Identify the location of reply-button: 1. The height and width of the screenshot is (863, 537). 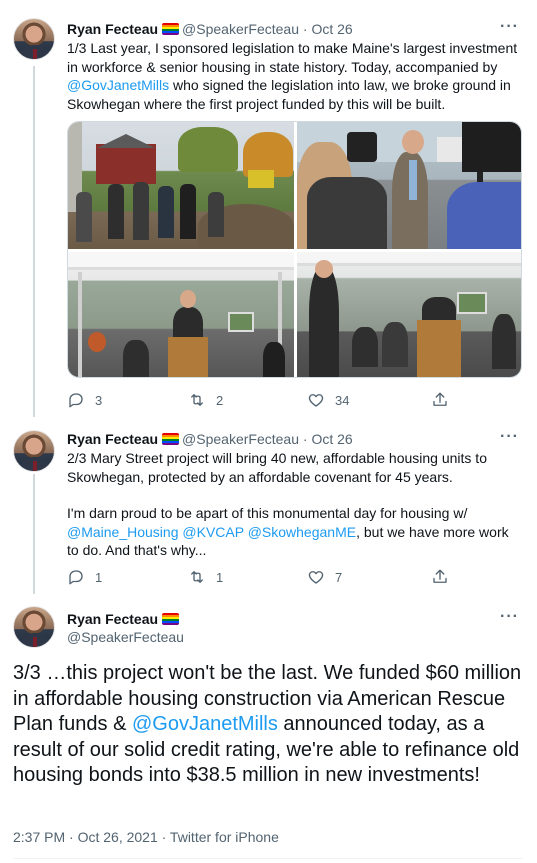
(84, 577).